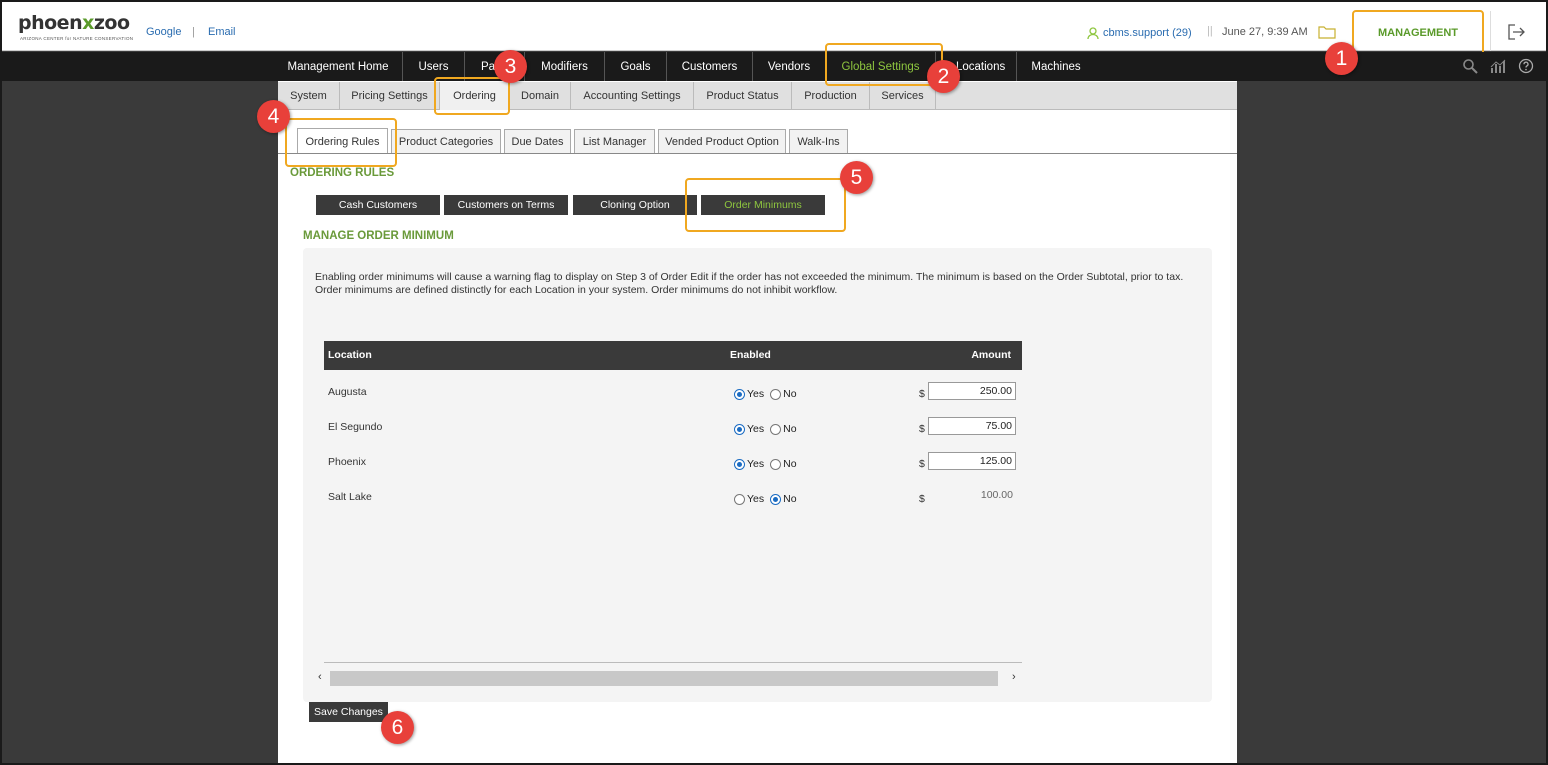  I want to click on header-location: Location, so click(350, 355).